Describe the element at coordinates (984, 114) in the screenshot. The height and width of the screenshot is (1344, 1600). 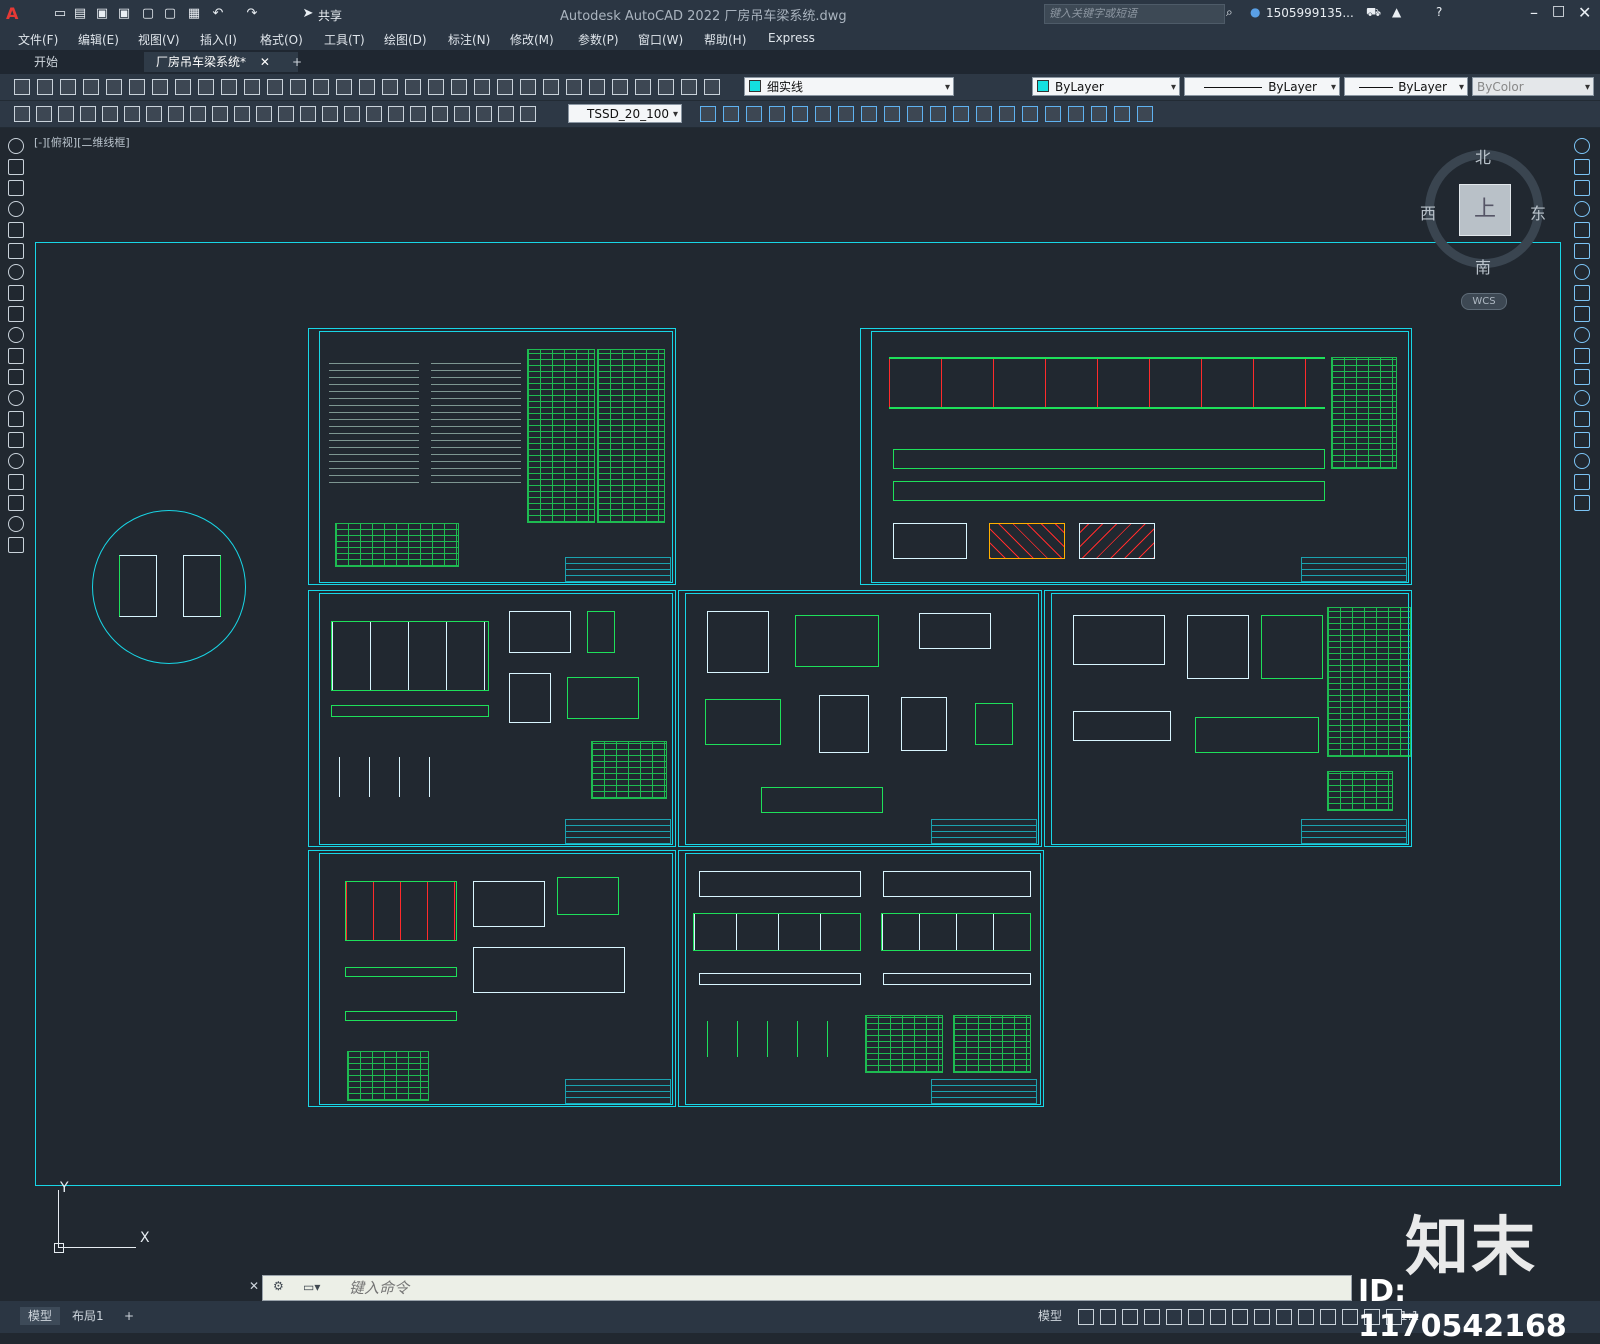
I see `tssd-f-icon` at that location.